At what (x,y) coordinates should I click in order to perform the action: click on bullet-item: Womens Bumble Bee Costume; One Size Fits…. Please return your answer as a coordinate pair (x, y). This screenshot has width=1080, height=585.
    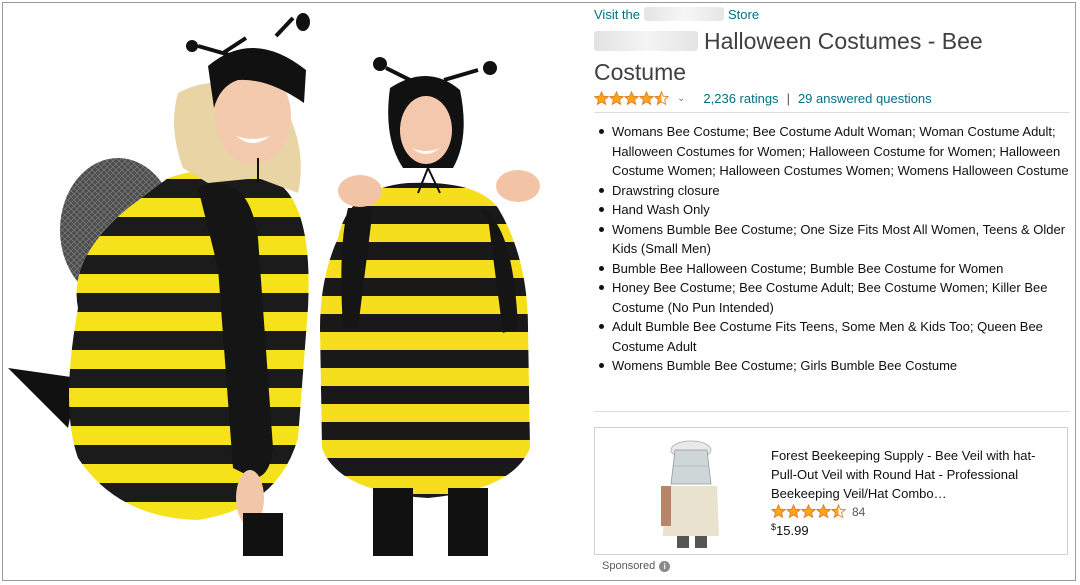
    Looking at the image, I should click on (834, 239).